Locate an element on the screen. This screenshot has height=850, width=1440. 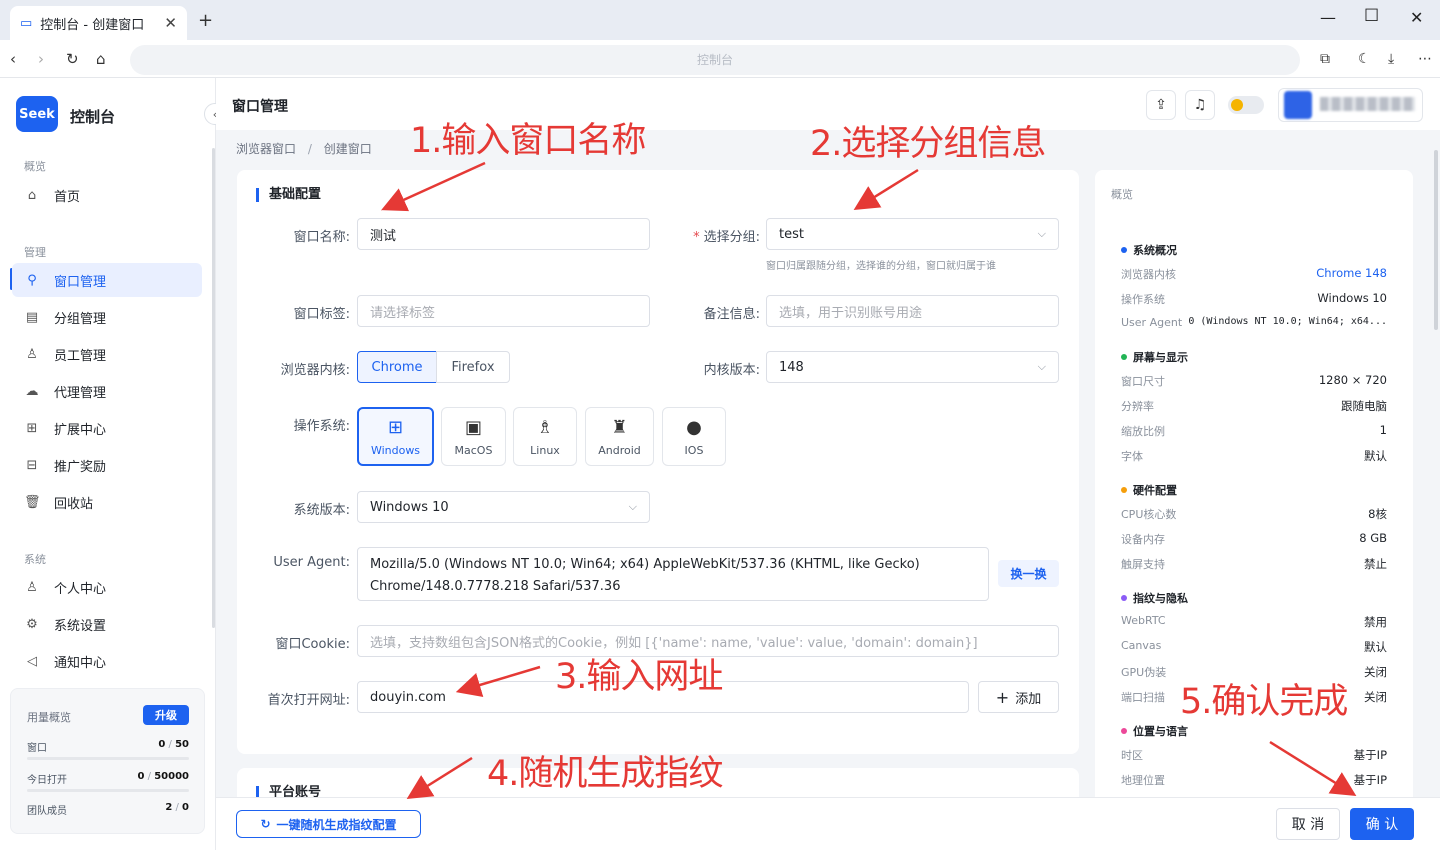
breadcrumb-current: 创建窗口 is located at coordinates (347, 149).